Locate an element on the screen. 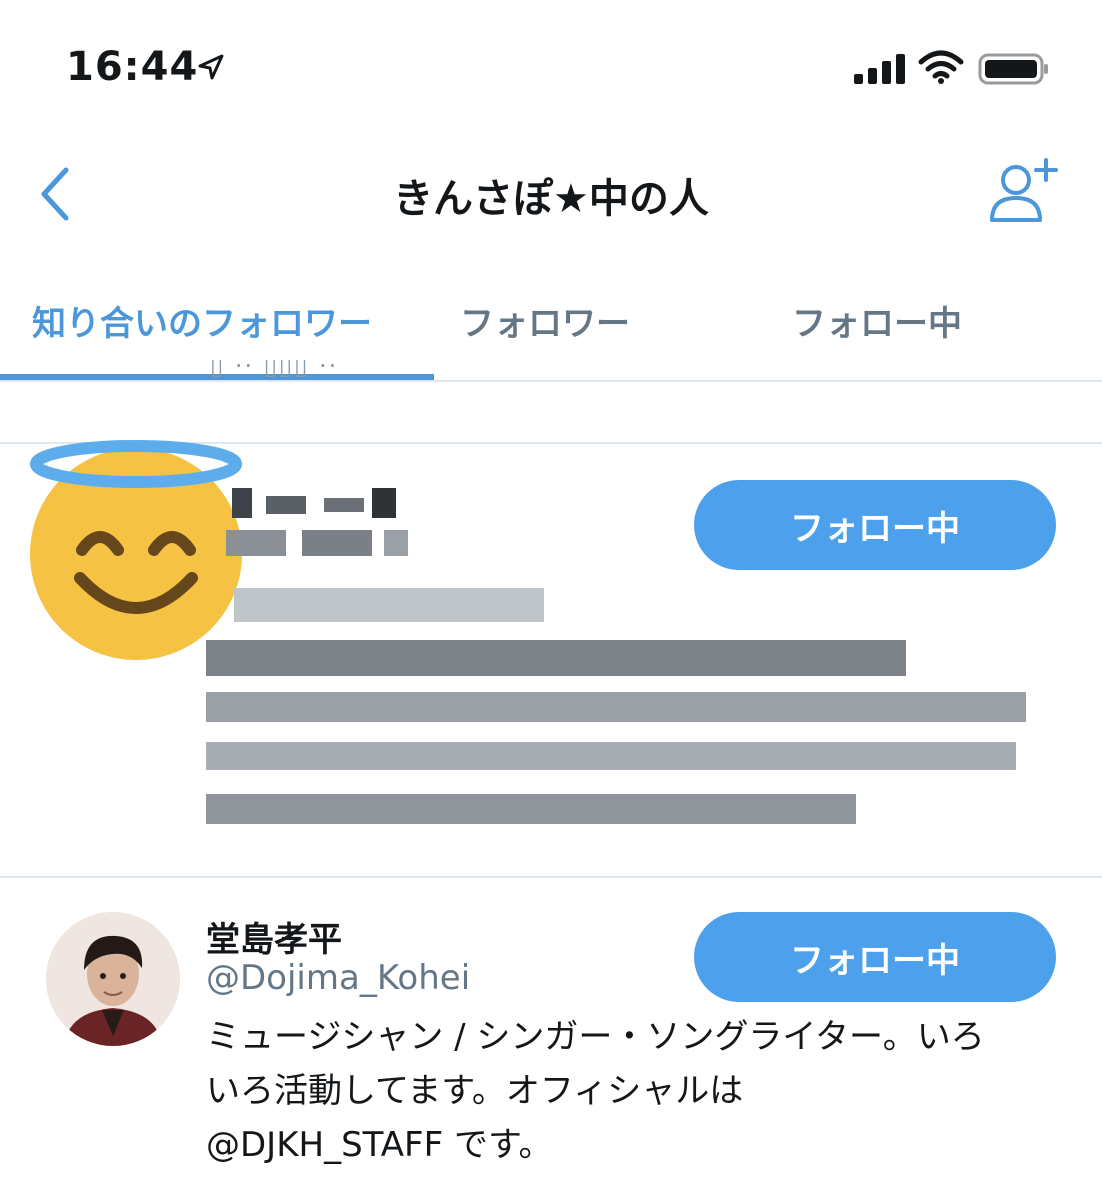 The width and height of the screenshot is (1102, 1200). cellular-signal-icon is located at coordinates (879, 69).